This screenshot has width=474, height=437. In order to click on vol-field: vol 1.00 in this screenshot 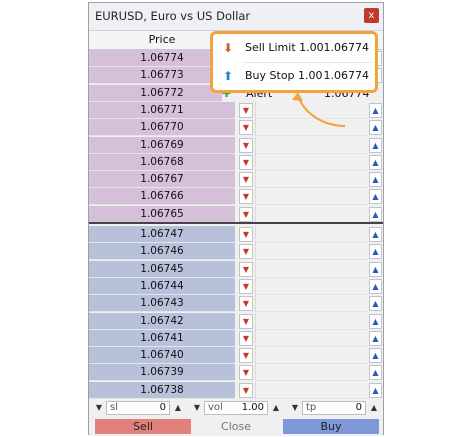, I will do `click(236, 408)`.